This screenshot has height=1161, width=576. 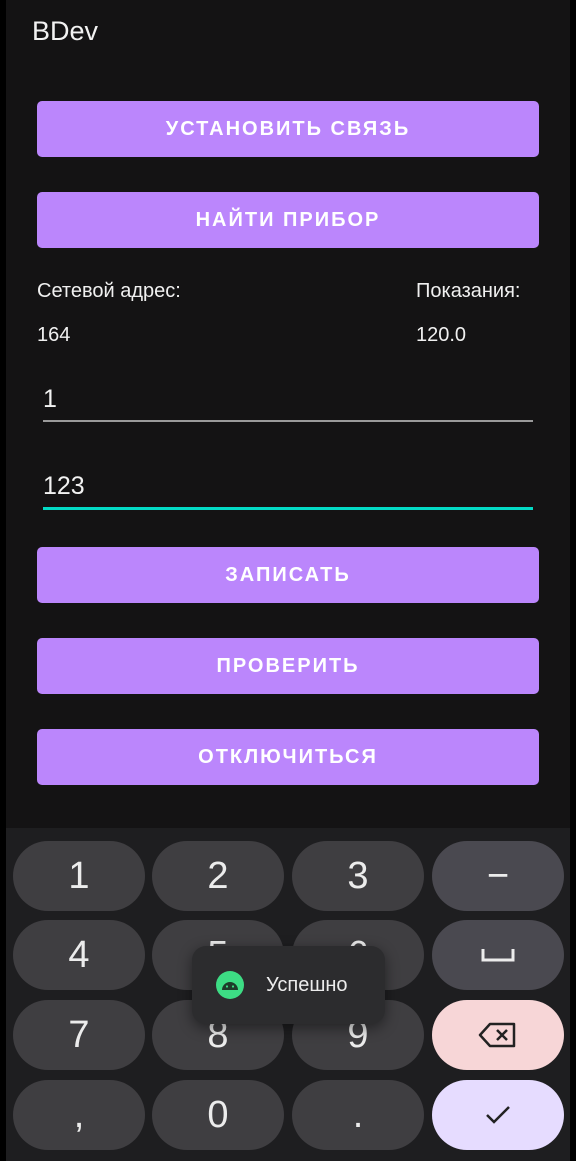 I want to click on toast-message: Успешно, so click(x=307, y=984).